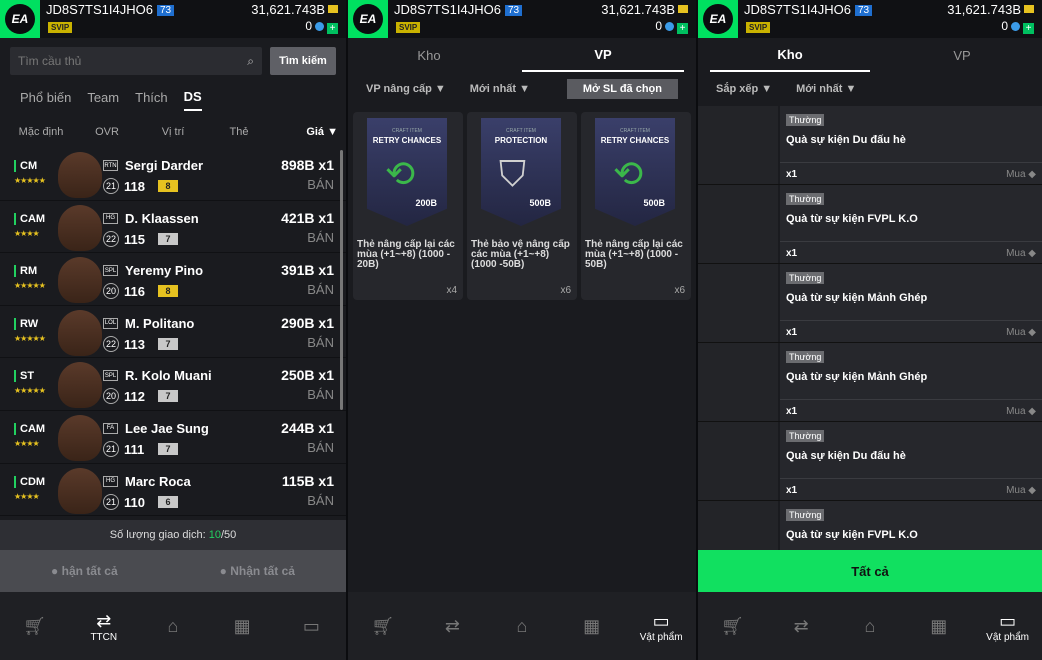 The image size is (1042, 660). What do you see at coordinates (173, 490) in the screenshot?
I see `player-row: CDM ★★★★ HG Marc Roca 21 110 6 115B x1 BÁN` at bounding box center [173, 490].